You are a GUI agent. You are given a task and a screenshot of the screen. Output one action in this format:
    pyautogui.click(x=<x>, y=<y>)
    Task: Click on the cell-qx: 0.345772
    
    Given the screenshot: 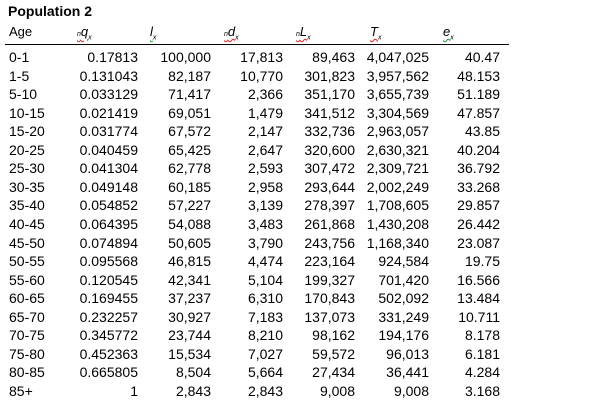 What is the action you would take?
    pyautogui.click(x=108, y=335)
    